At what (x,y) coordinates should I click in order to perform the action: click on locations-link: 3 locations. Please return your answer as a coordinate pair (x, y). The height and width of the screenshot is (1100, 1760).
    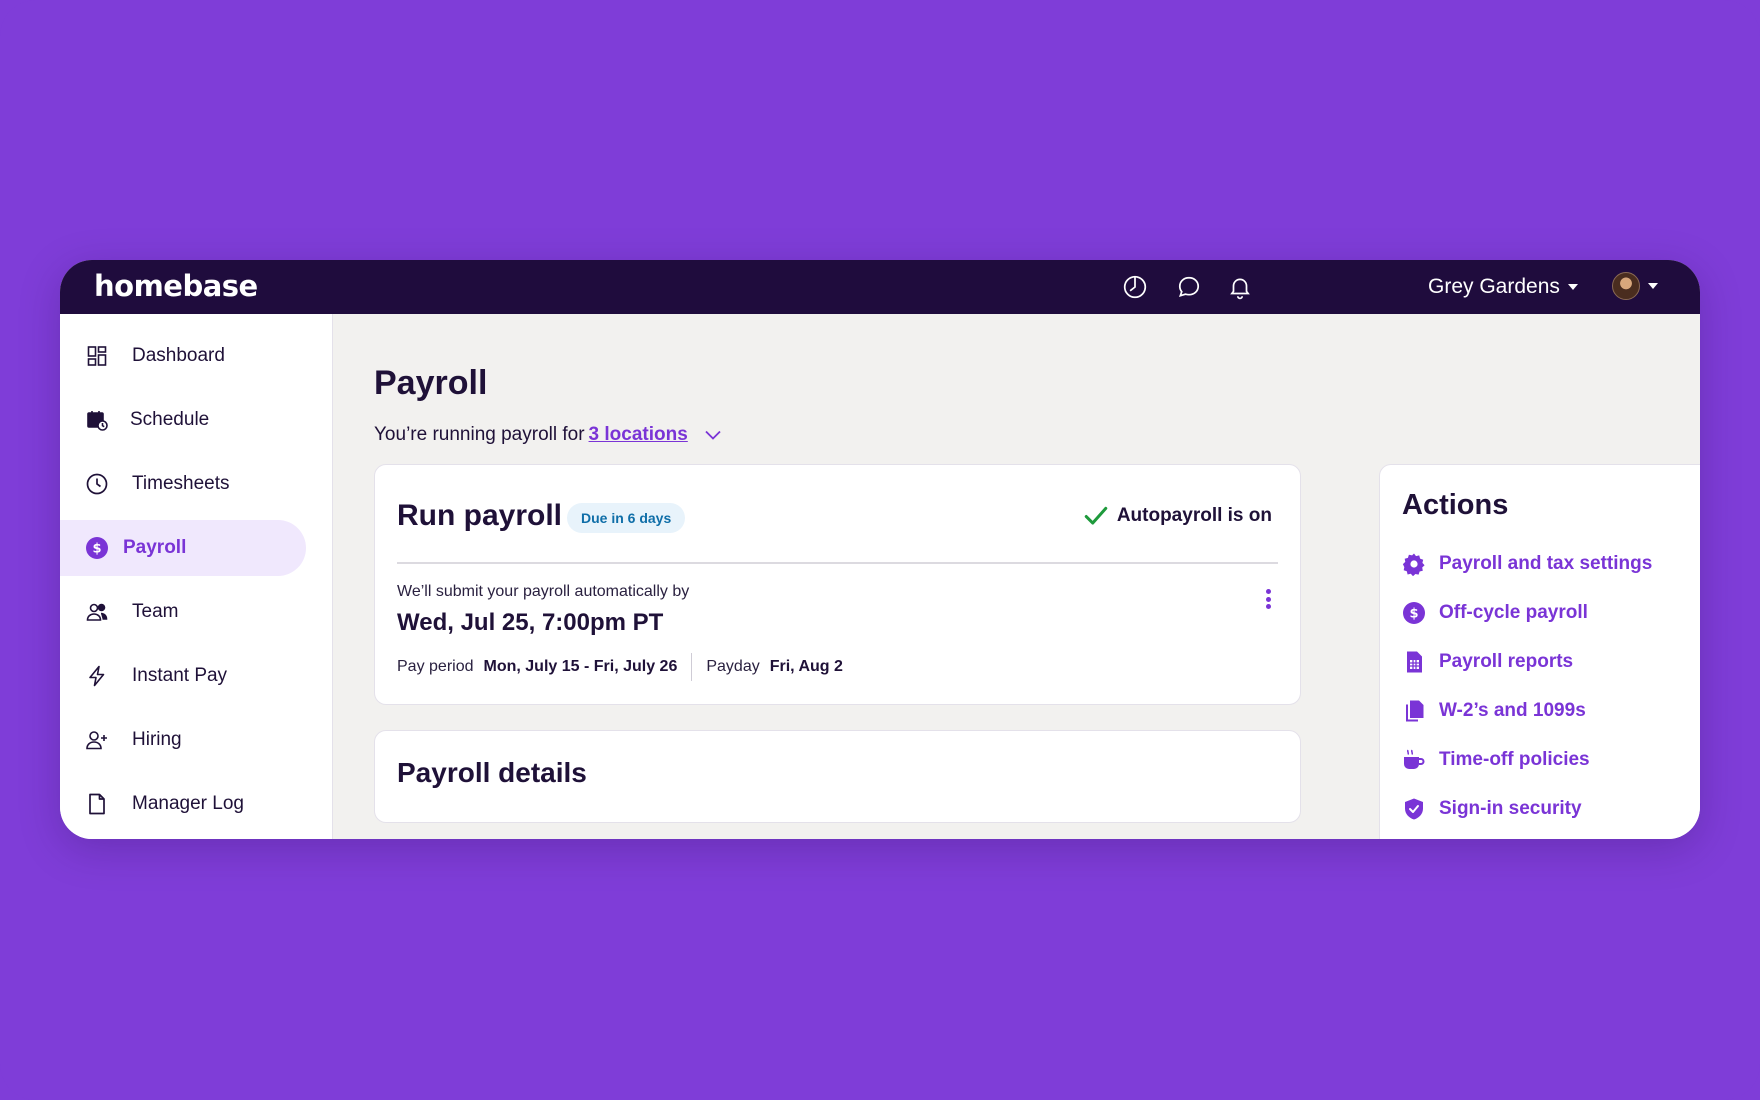
    Looking at the image, I should click on (638, 435).